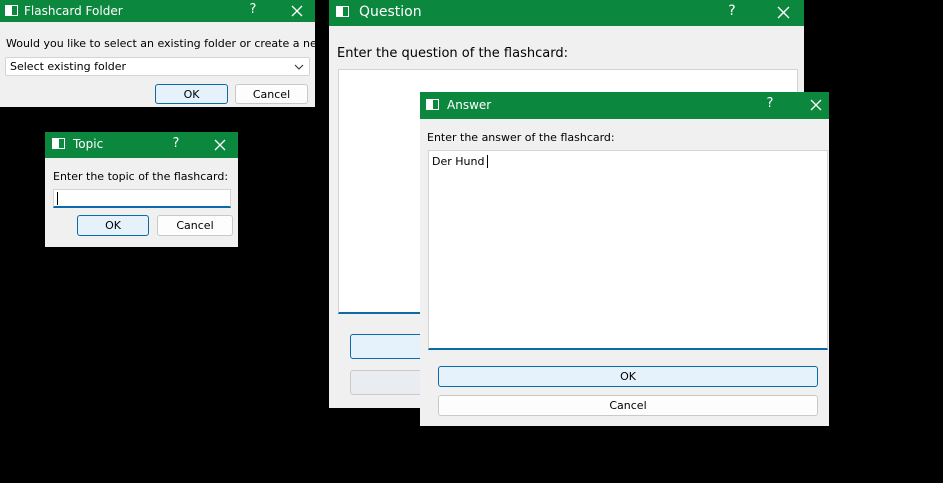  I want to click on folder-select-value: Select existing folder, so click(68, 66).